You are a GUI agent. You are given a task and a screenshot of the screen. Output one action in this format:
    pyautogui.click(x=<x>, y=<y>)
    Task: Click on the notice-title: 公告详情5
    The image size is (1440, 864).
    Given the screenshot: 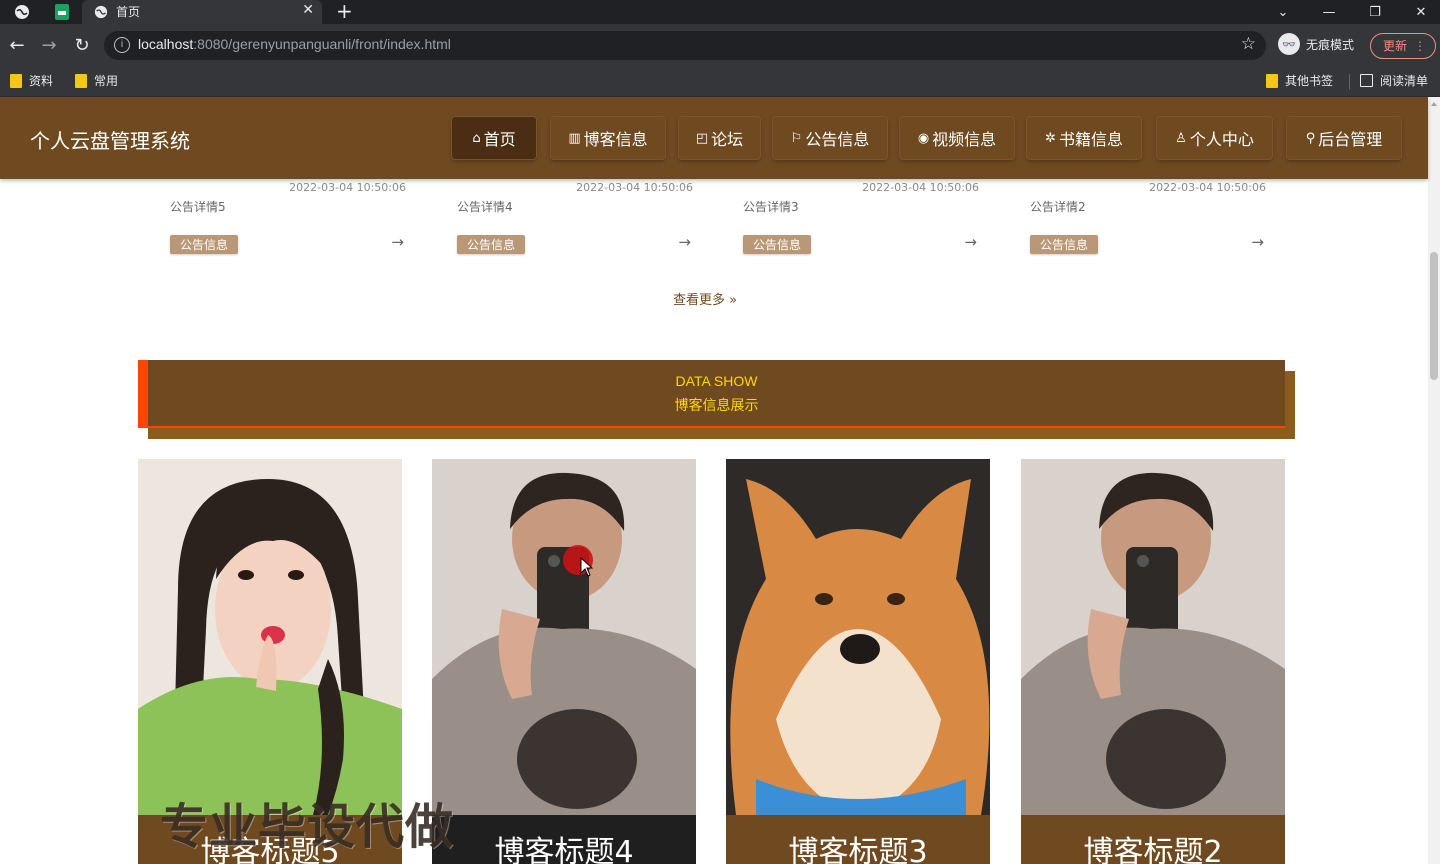 What is the action you would take?
    pyautogui.click(x=198, y=207)
    